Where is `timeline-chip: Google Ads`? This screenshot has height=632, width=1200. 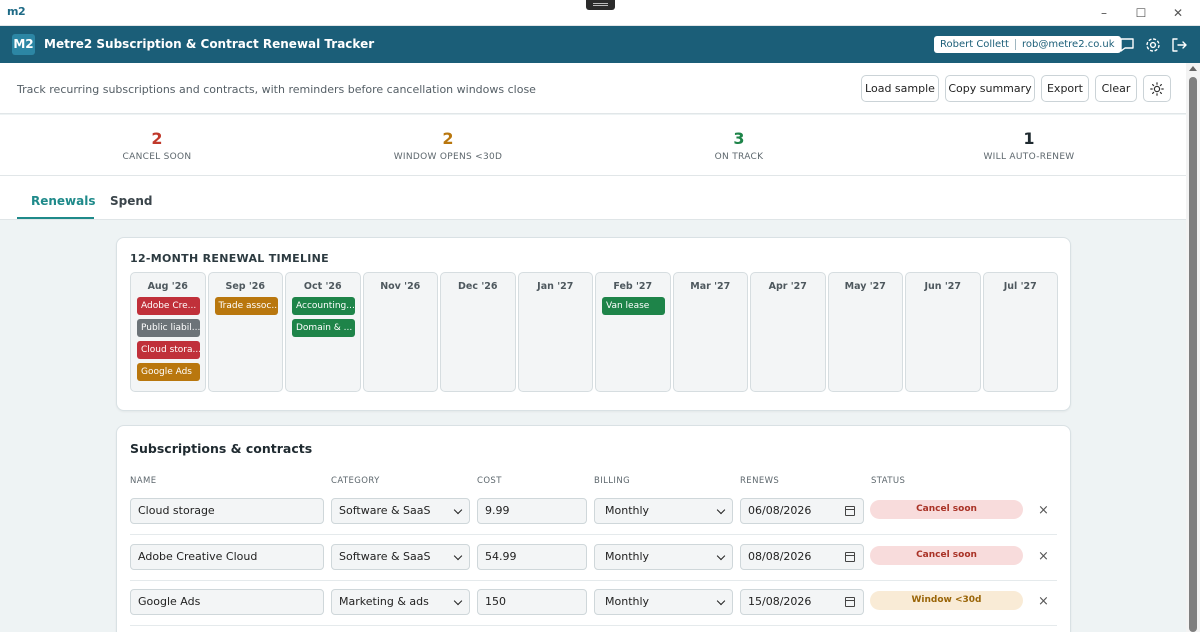 timeline-chip: Google Ads is located at coordinates (168, 372).